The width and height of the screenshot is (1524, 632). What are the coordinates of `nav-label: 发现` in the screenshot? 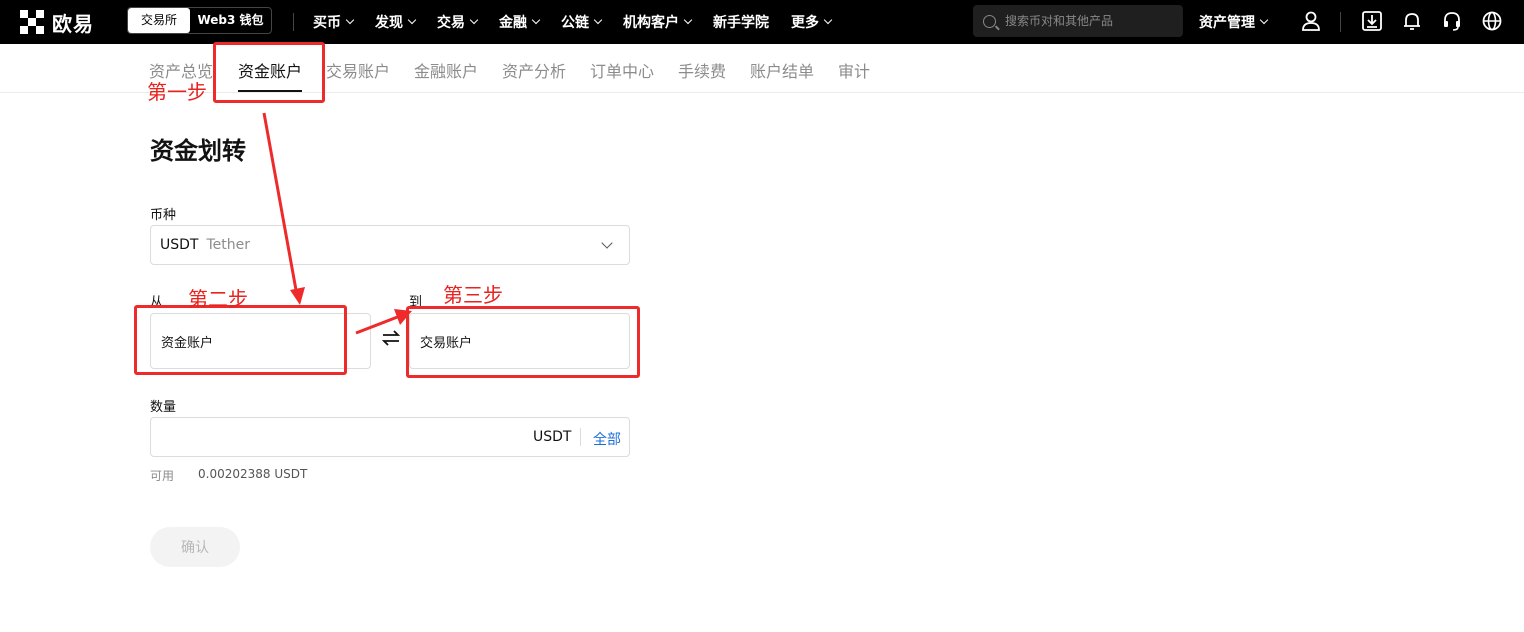 It's located at (389, 23).